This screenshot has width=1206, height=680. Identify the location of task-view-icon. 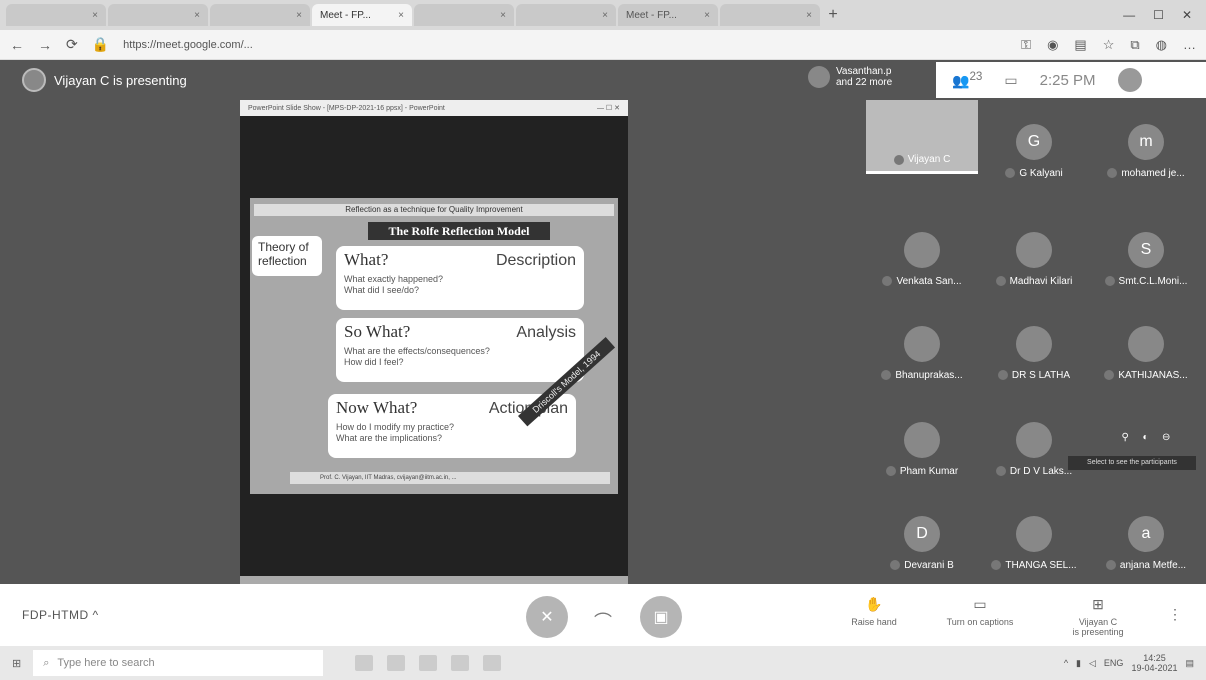
(364, 663).